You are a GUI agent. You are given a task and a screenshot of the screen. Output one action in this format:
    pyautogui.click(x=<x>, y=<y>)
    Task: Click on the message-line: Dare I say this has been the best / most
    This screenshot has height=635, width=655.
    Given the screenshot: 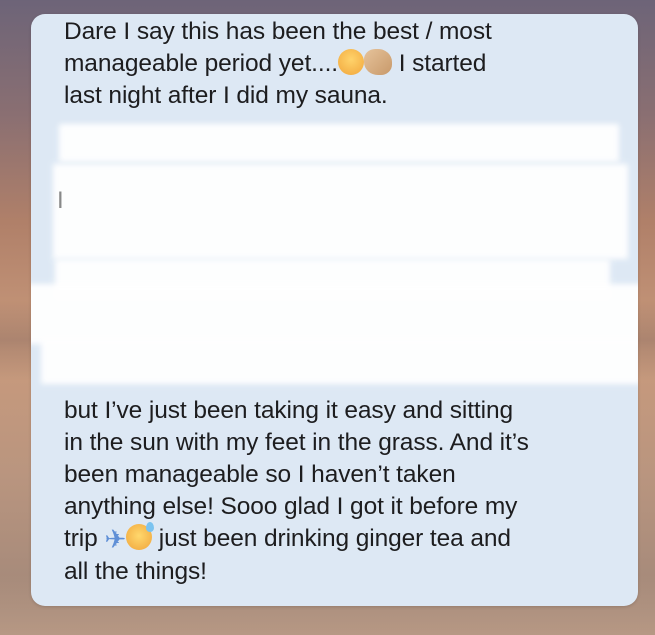 What is the action you would take?
    pyautogui.click(x=278, y=31)
    